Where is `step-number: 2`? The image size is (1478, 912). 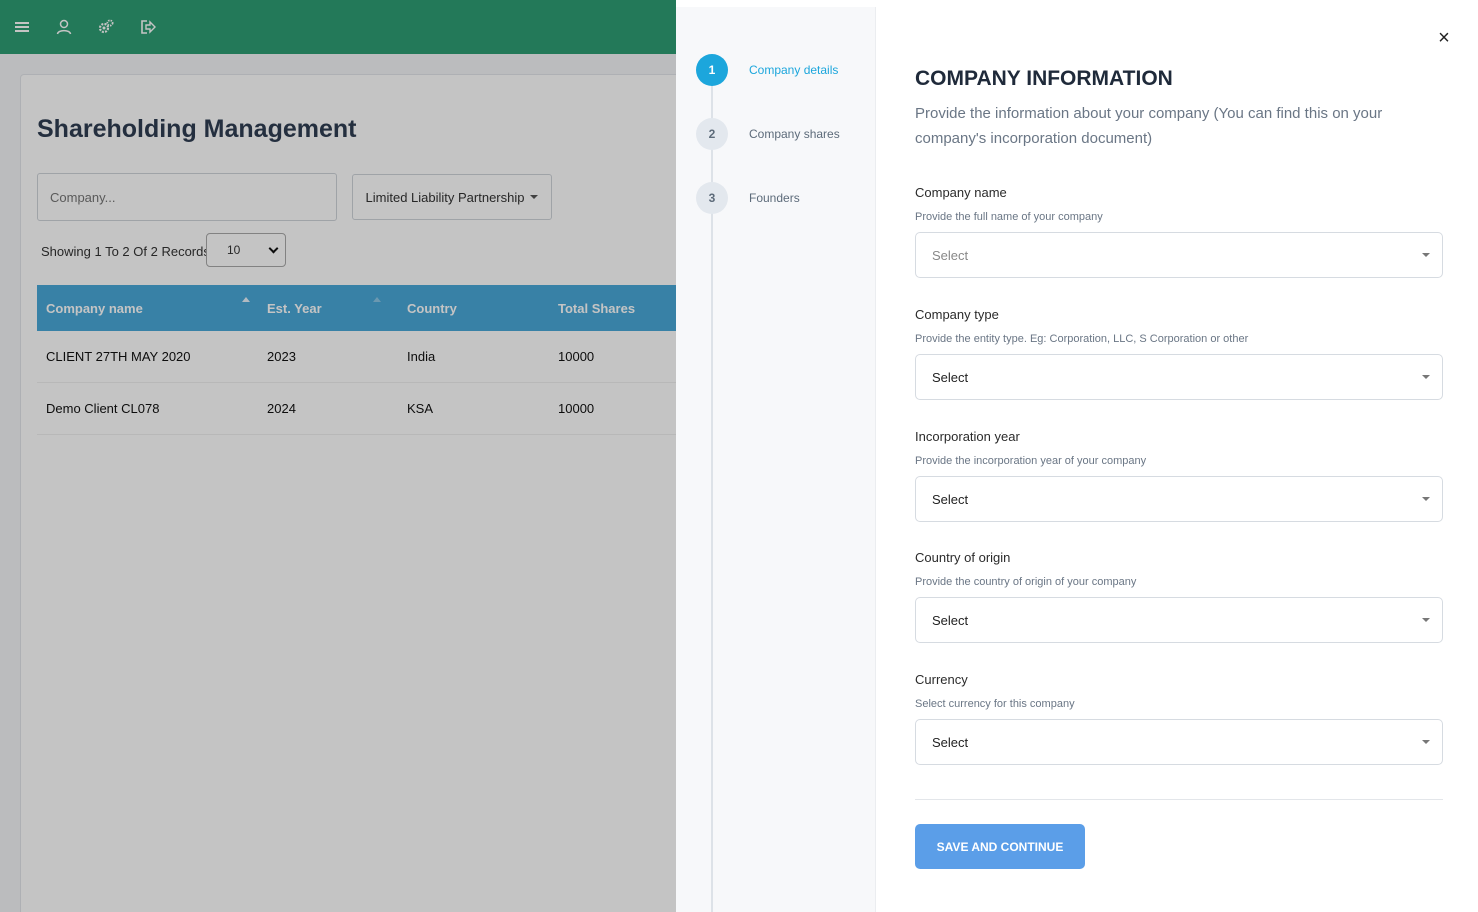 step-number: 2 is located at coordinates (712, 134).